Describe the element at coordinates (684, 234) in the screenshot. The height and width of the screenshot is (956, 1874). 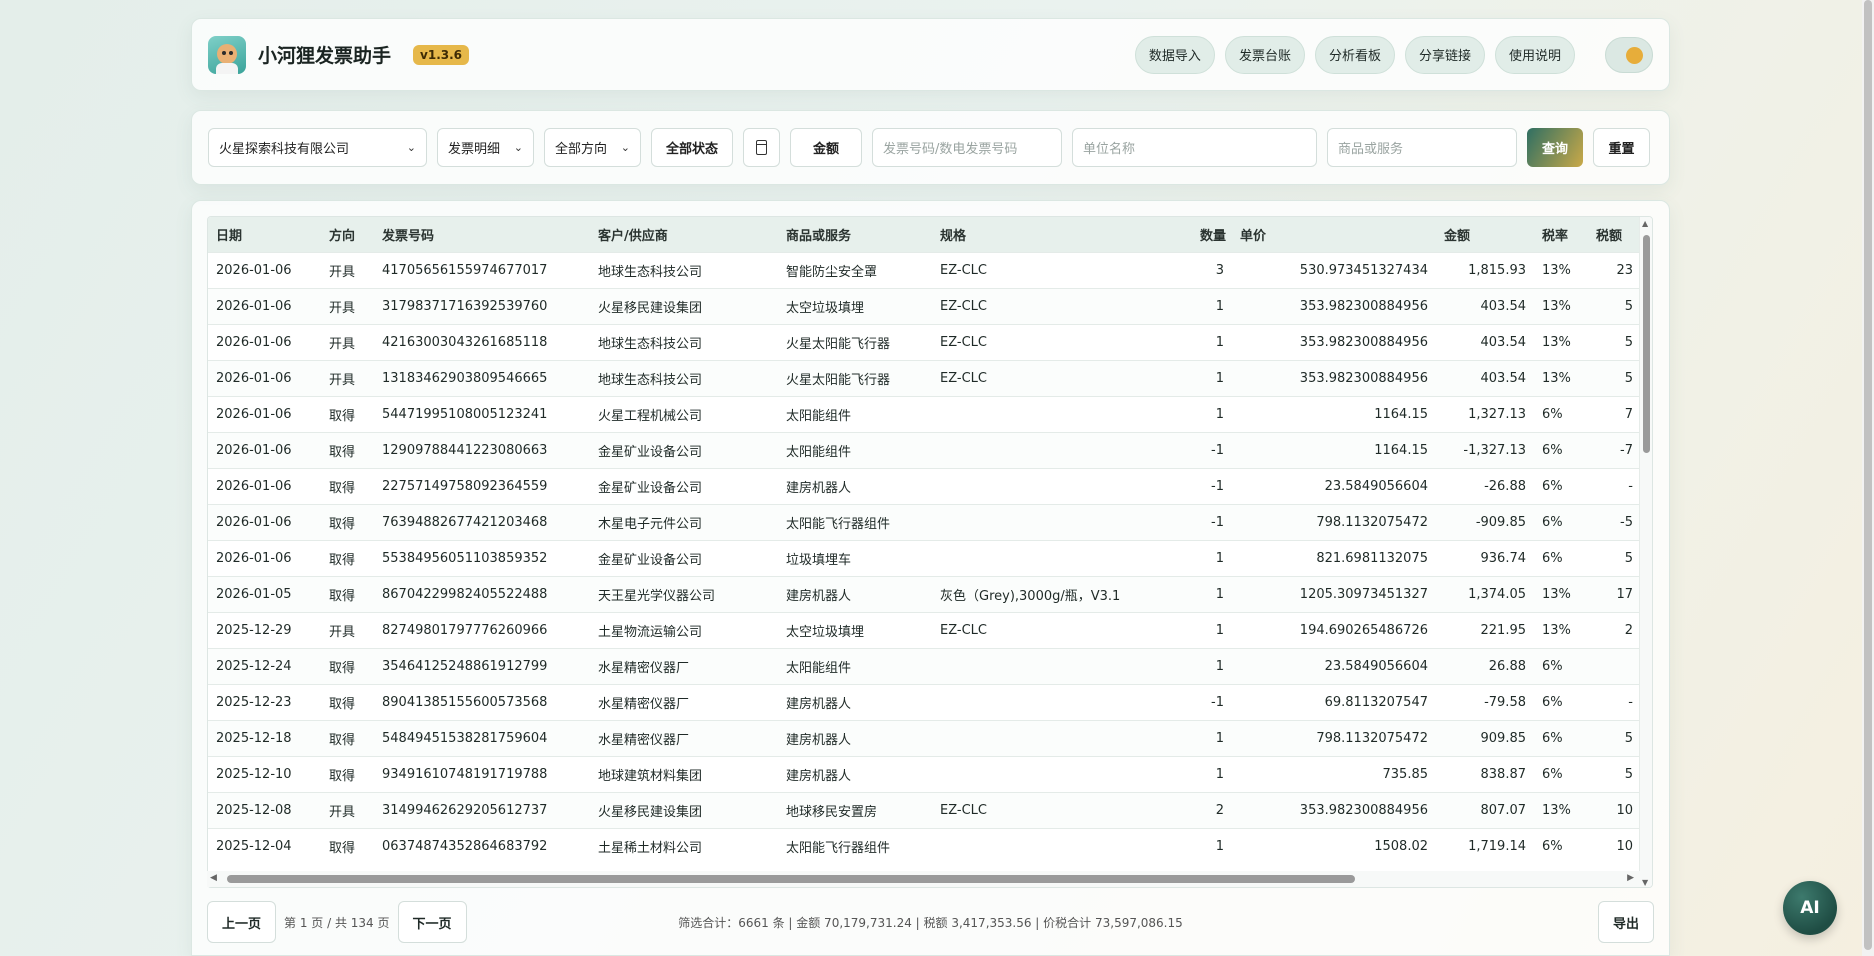
I see `col-partner-header: 客户/供应商` at that location.